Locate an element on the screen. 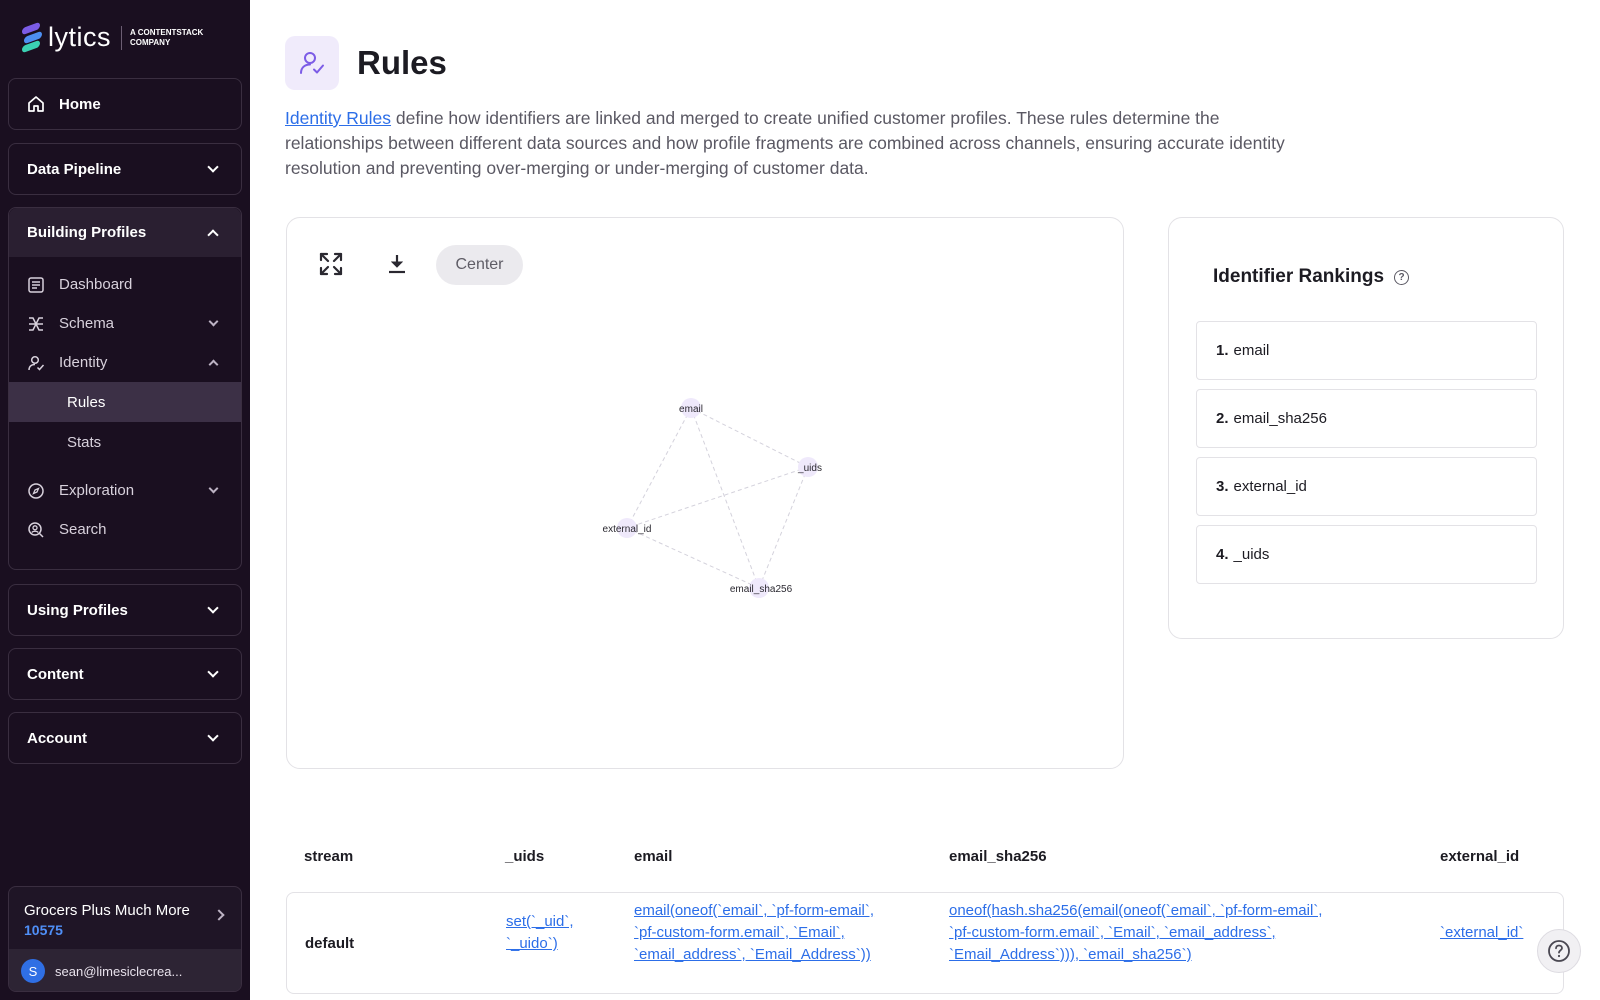 The height and width of the screenshot is (1000, 1600). ranking-item: 2. email_sha256 is located at coordinates (1366, 418).